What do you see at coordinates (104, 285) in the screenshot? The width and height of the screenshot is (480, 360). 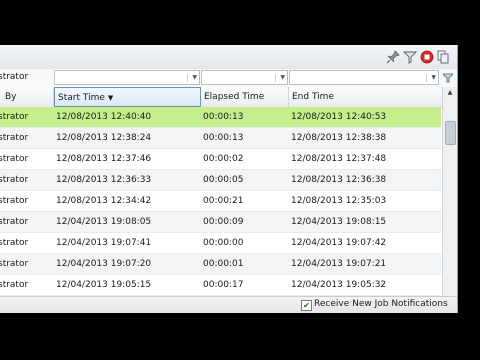 I see `cell-start-time: 12/04/2013 19:05:15` at bounding box center [104, 285].